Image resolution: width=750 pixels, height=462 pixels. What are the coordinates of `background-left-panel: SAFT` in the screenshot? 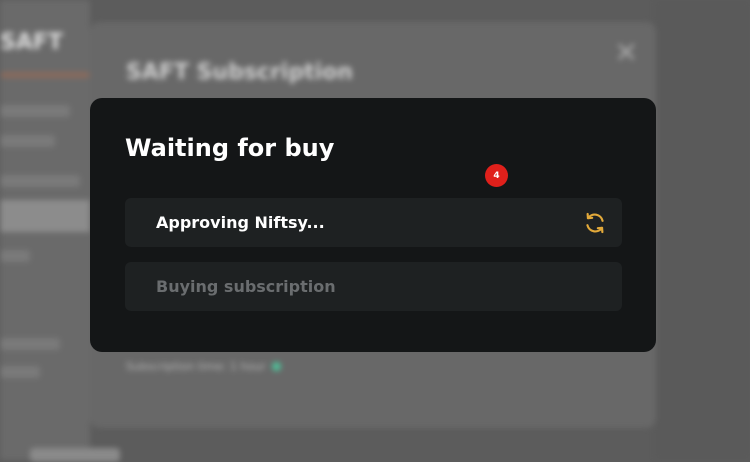 It's located at (45, 230).